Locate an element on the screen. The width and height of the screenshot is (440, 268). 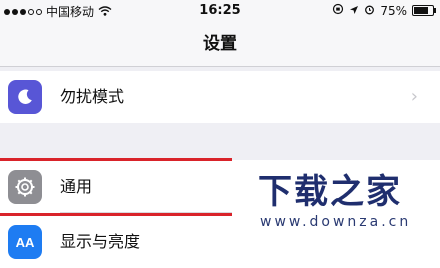
battery-percent: 75% is located at coordinates (393, 10).